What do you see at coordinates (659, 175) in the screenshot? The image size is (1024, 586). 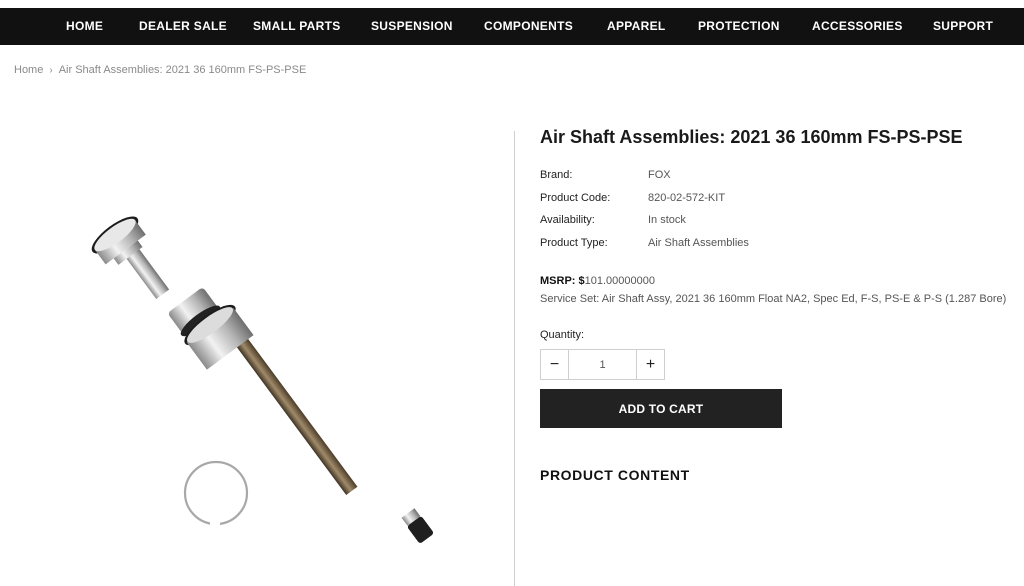 I see `spec-value: FOX` at bounding box center [659, 175].